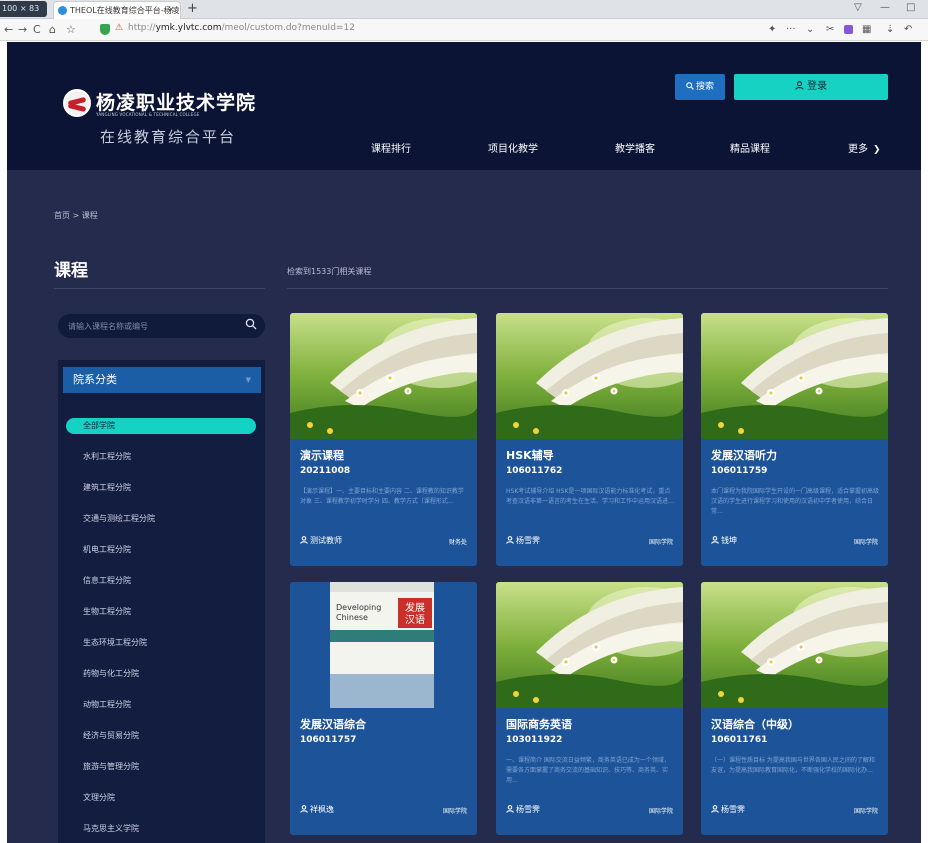  I want to click on school-name: 杨凌职业技术学院, so click(176, 101).